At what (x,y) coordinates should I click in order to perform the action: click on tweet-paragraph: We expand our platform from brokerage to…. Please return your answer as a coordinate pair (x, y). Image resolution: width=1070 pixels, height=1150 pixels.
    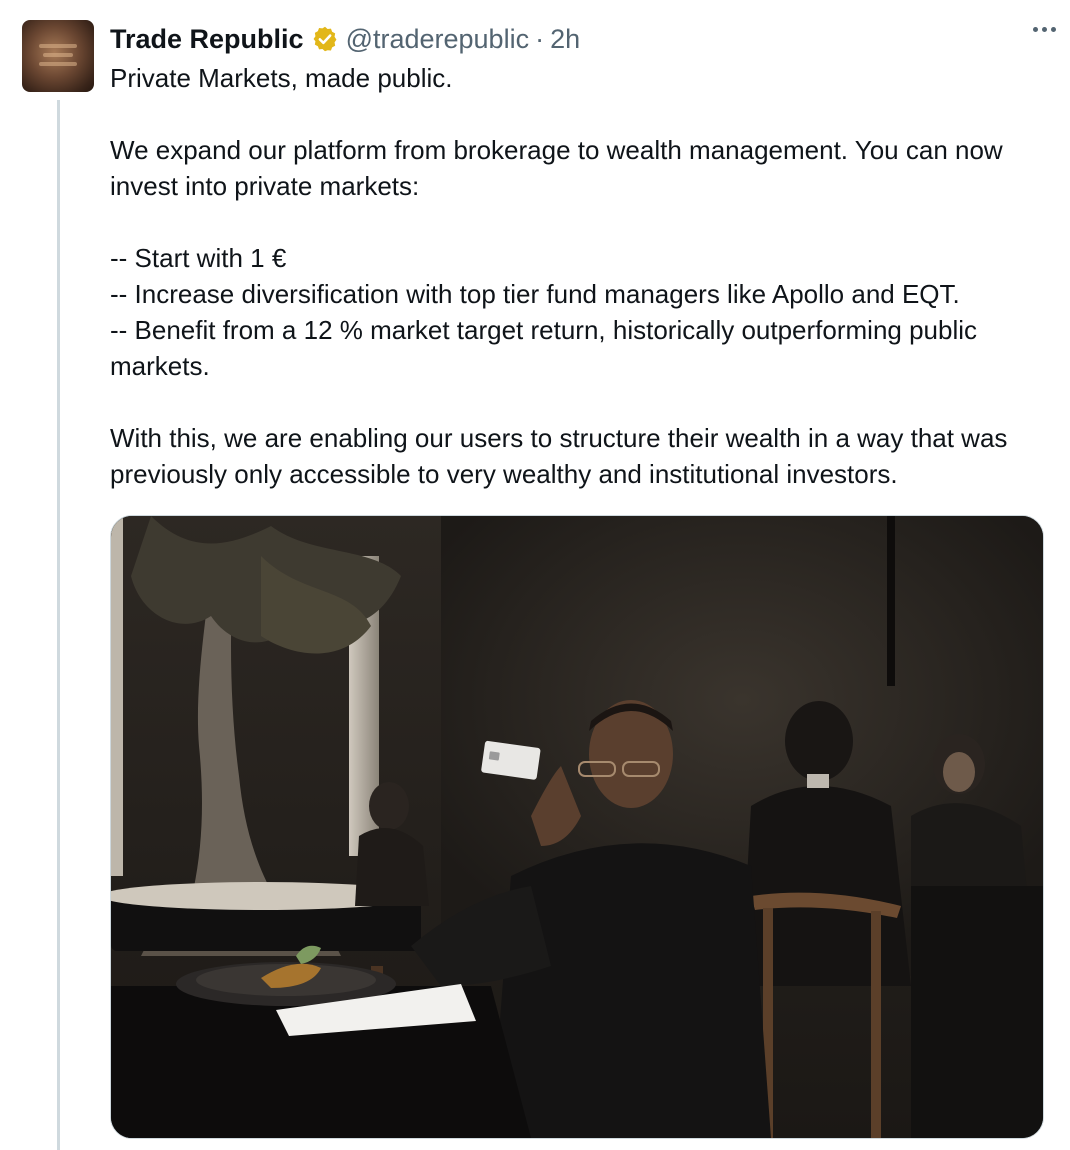
    Looking at the image, I should click on (556, 168).